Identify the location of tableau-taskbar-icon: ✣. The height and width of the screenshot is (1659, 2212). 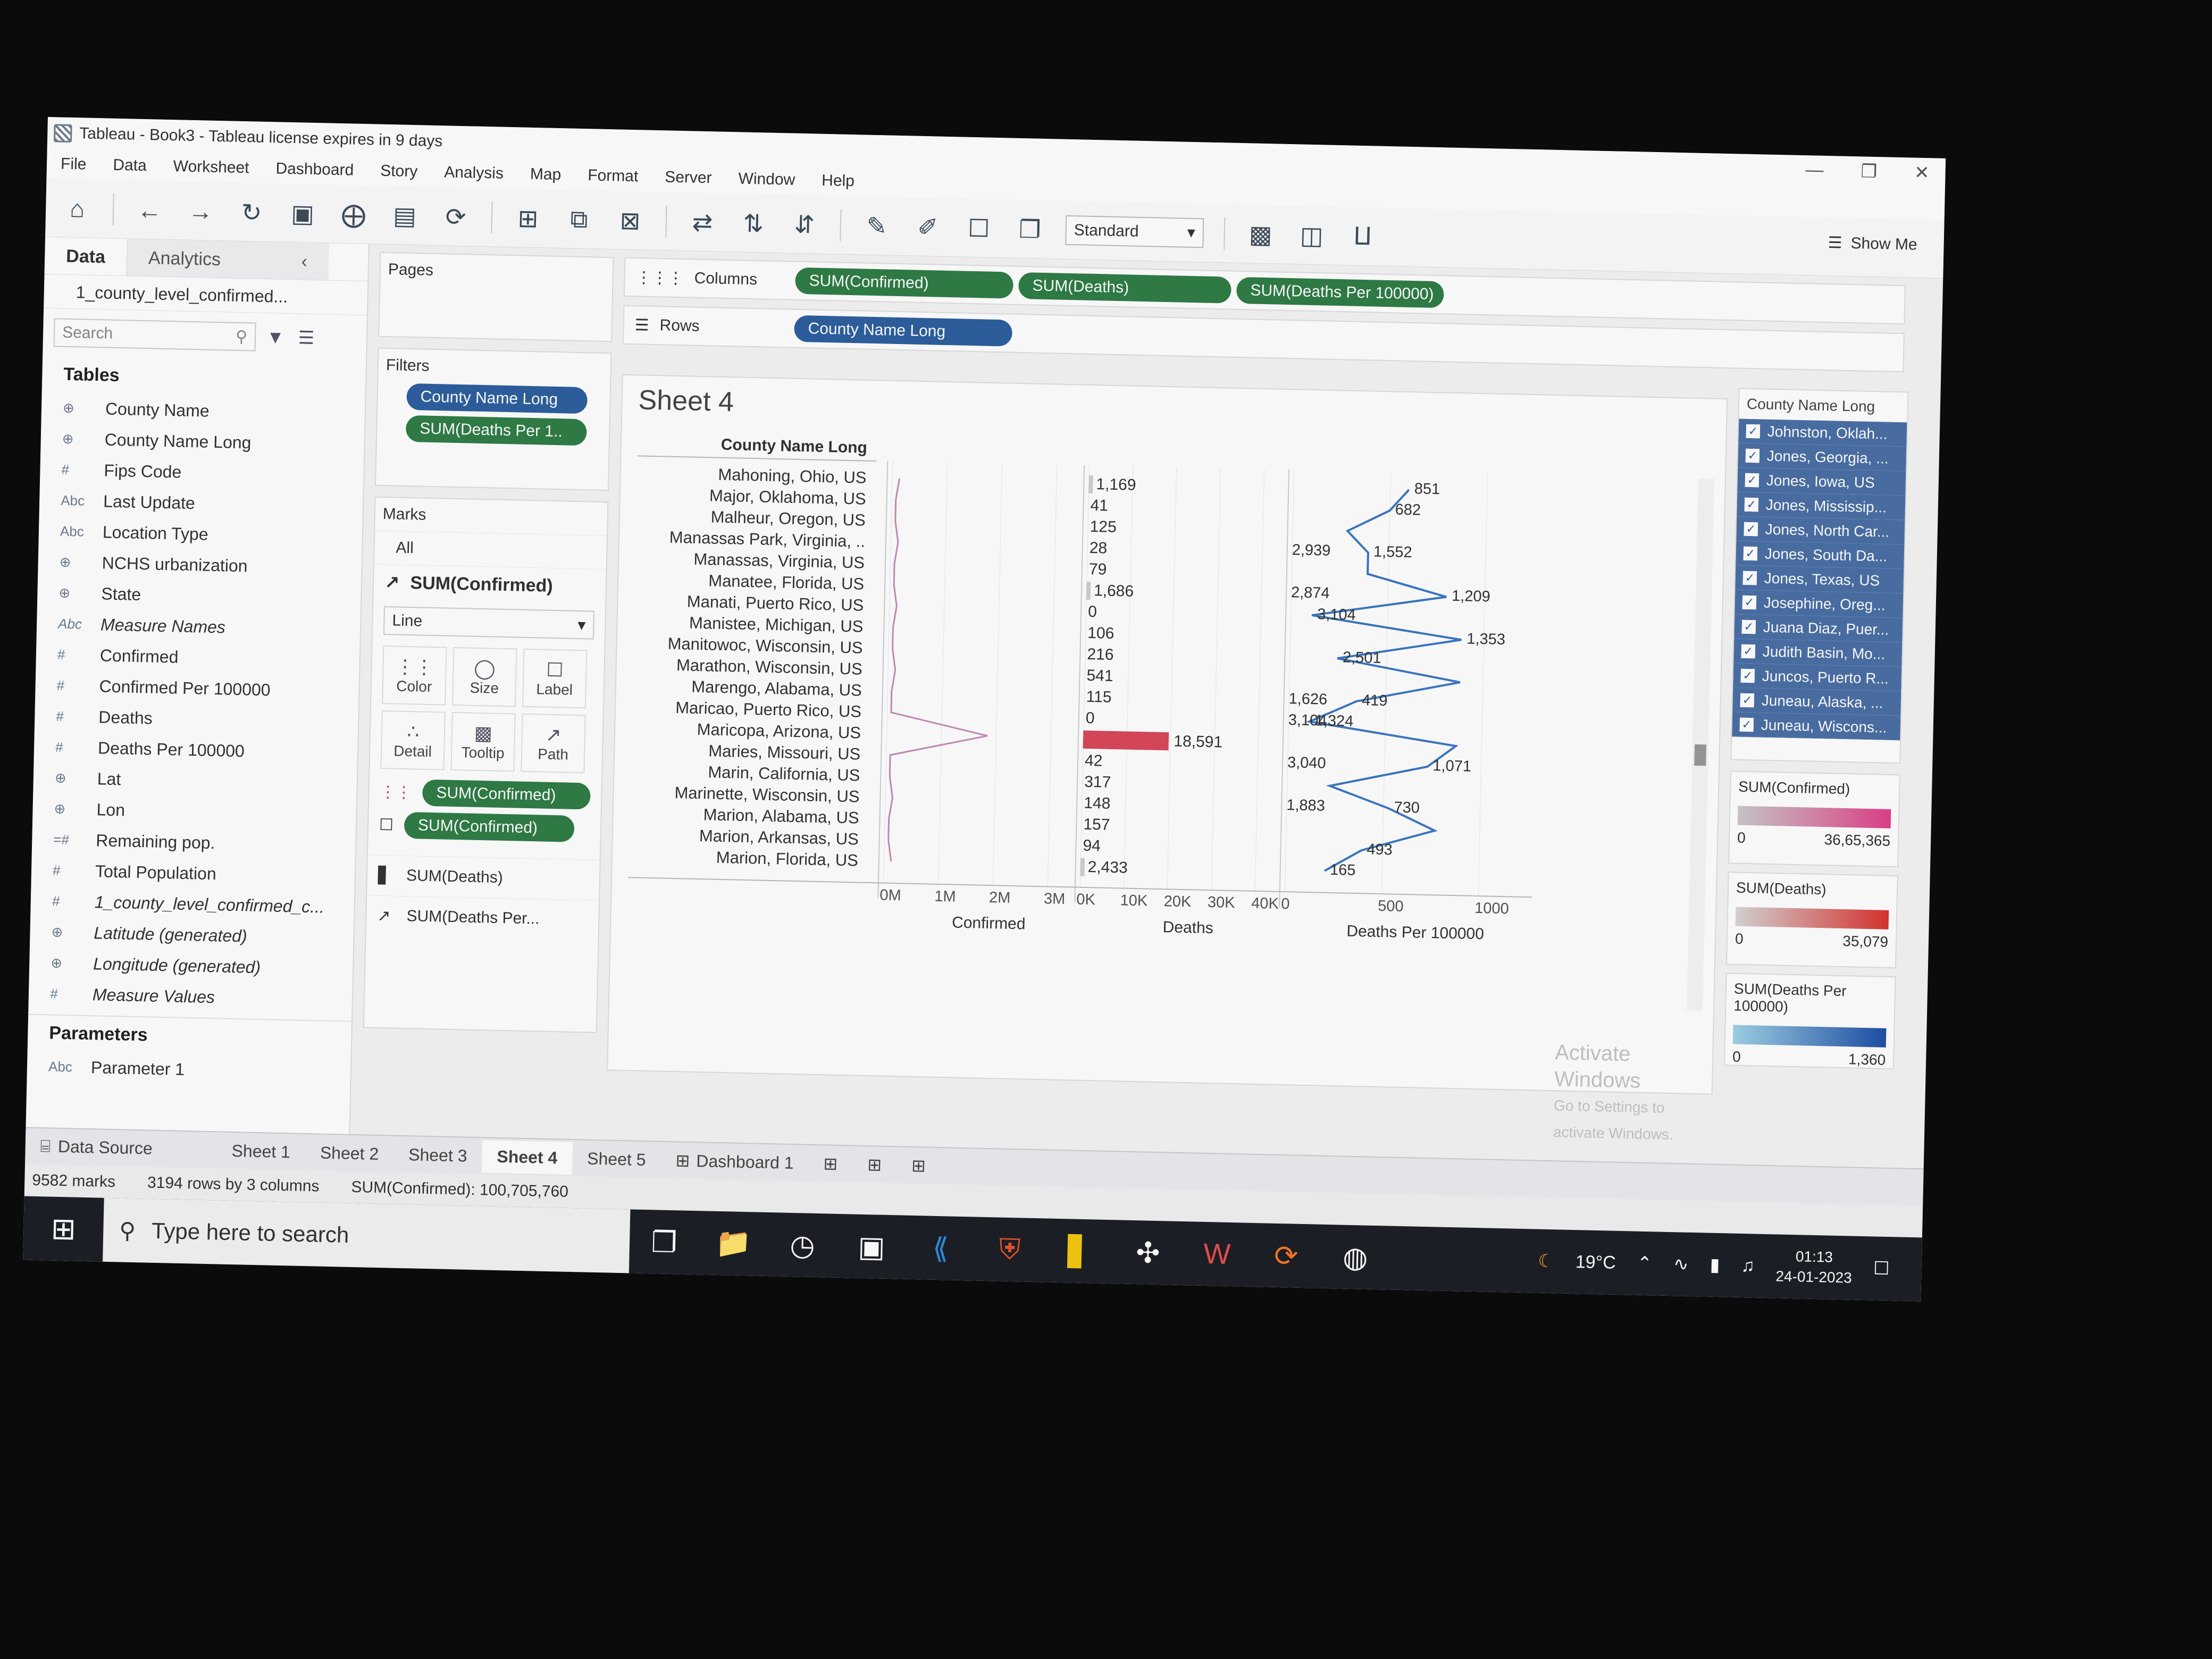
(1148, 1252).